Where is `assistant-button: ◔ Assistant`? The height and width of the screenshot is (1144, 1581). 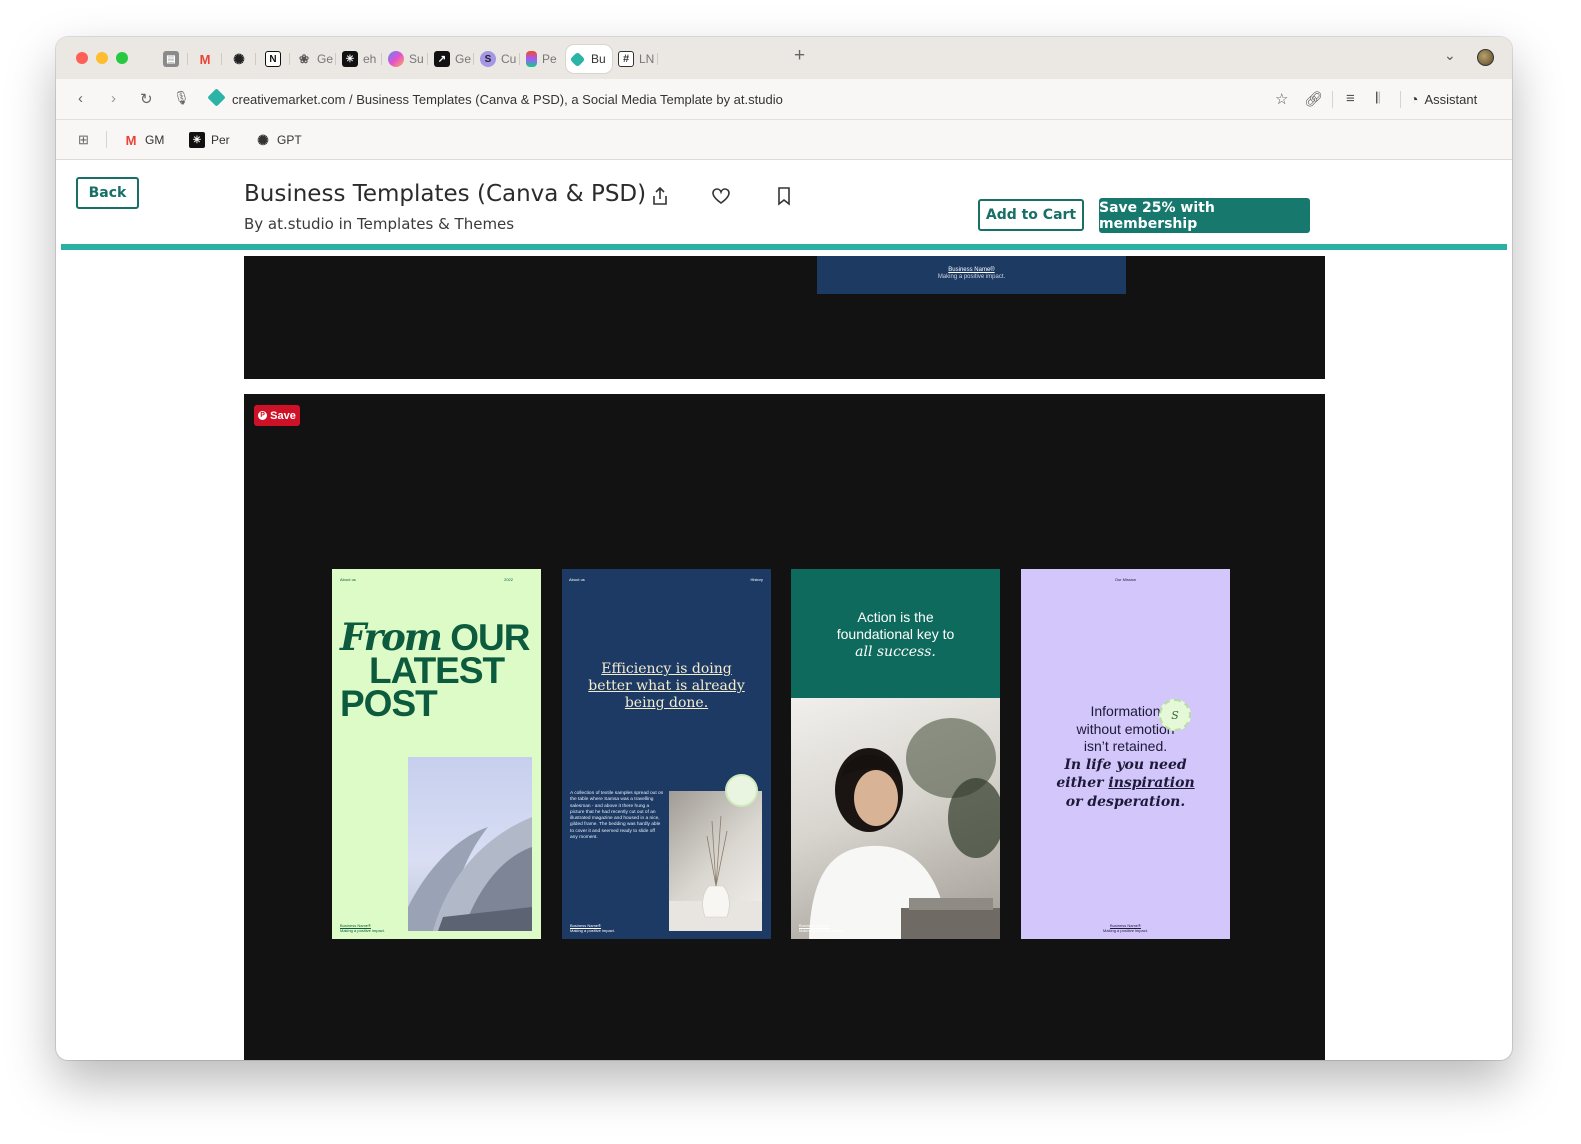
assistant-button: ◔ Assistant is located at coordinates (1443, 99).